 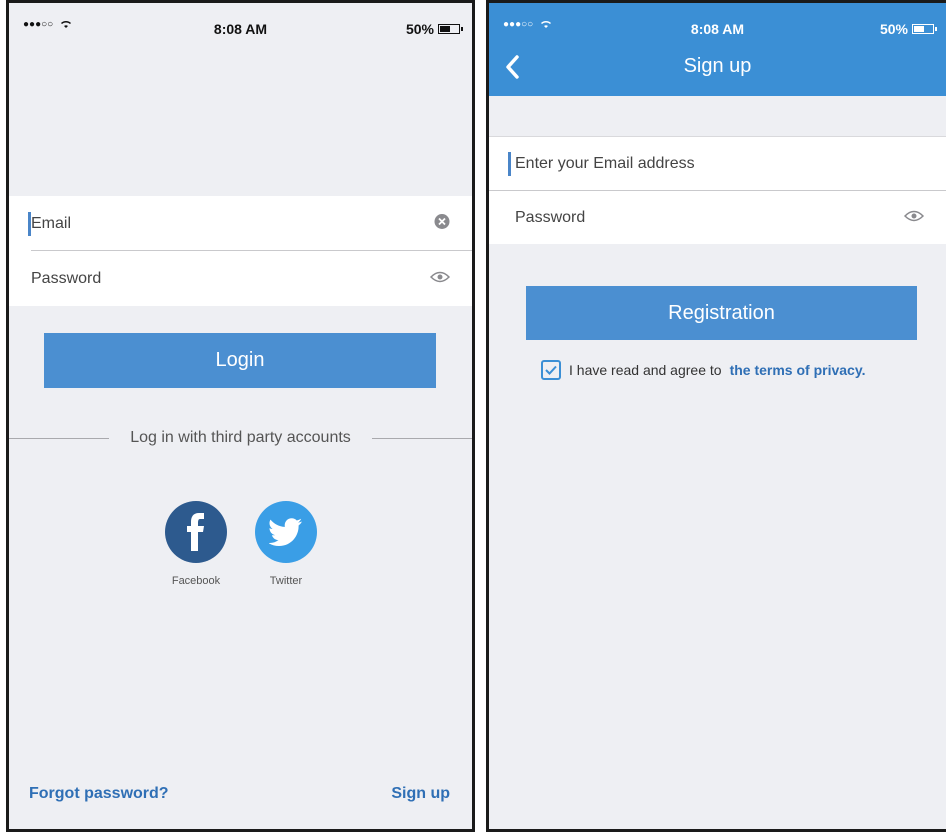 I want to click on terms-checkbox, so click(x=551, y=370).